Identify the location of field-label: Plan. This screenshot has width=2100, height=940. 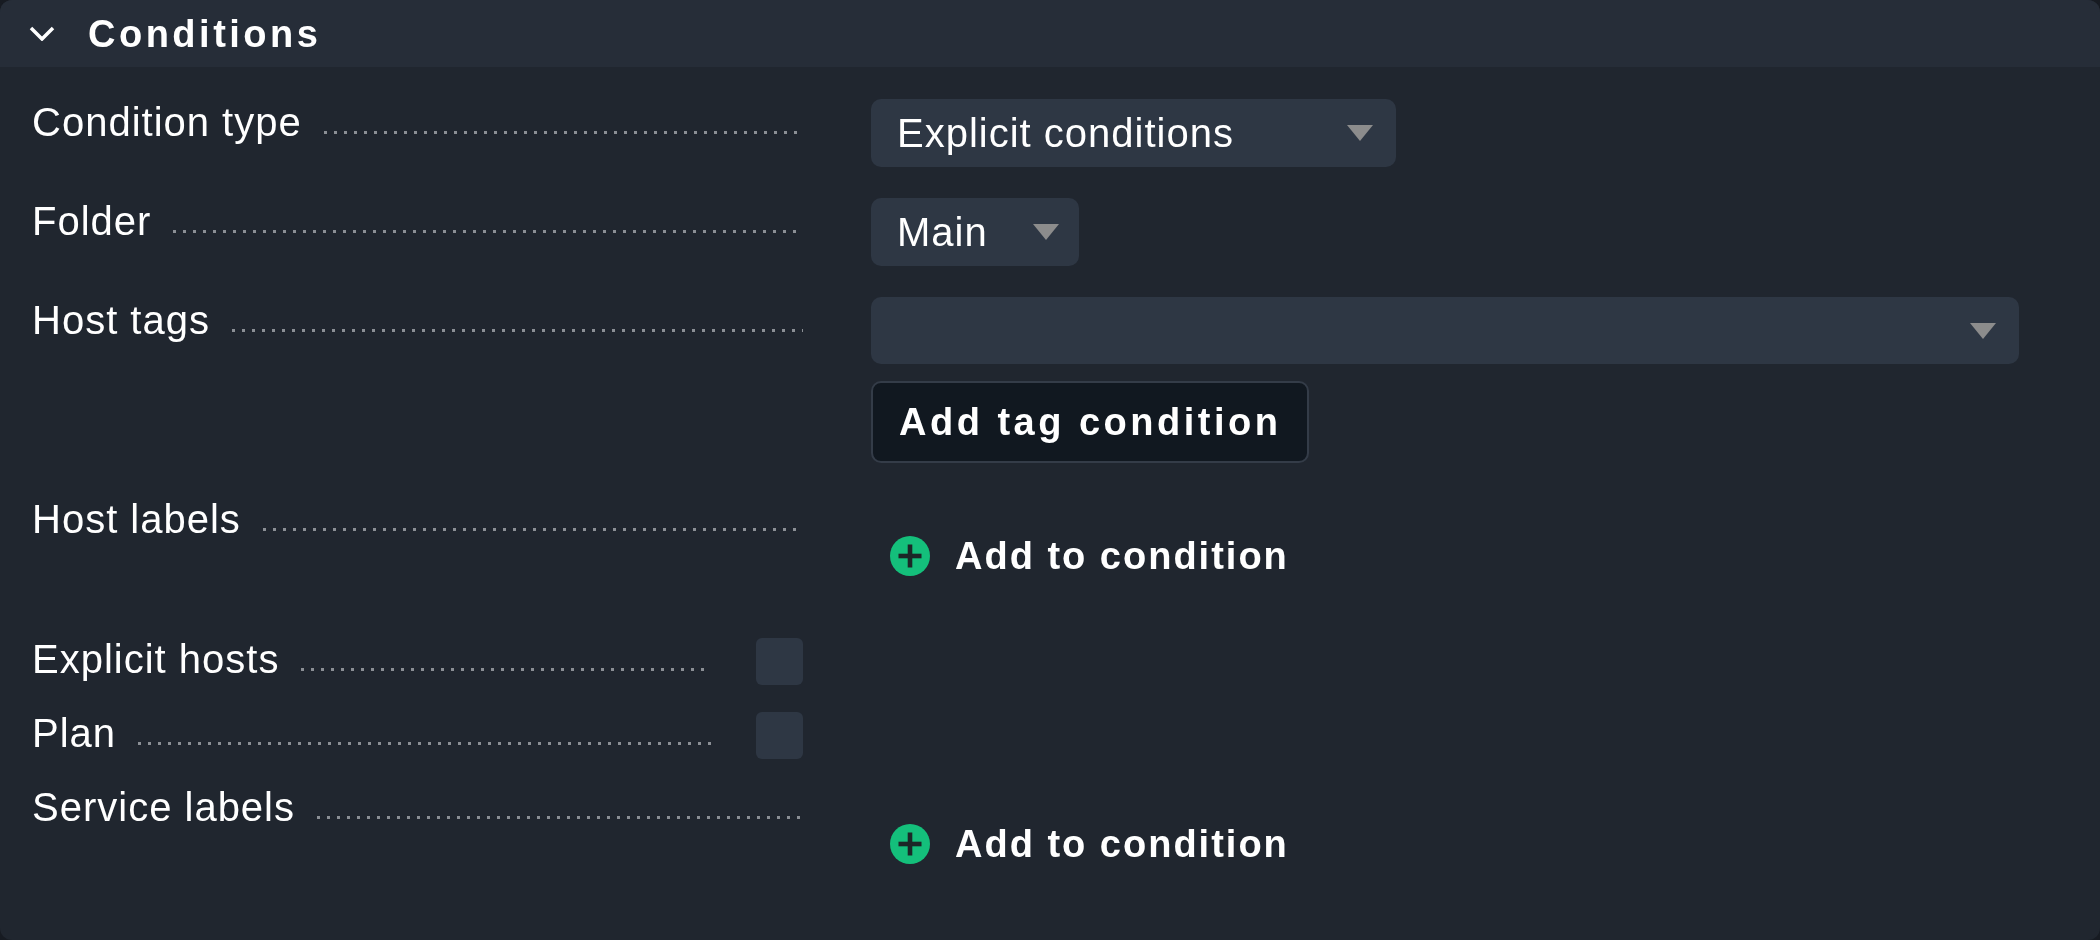
(74, 733).